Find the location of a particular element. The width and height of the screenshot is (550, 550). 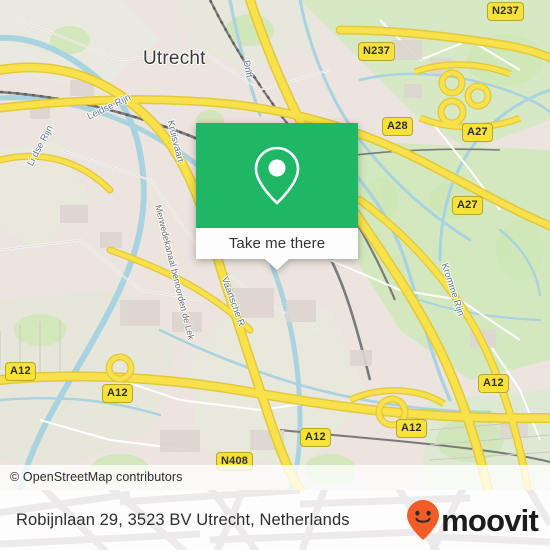

map-callout-card: Take me there is located at coordinates (277, 196).